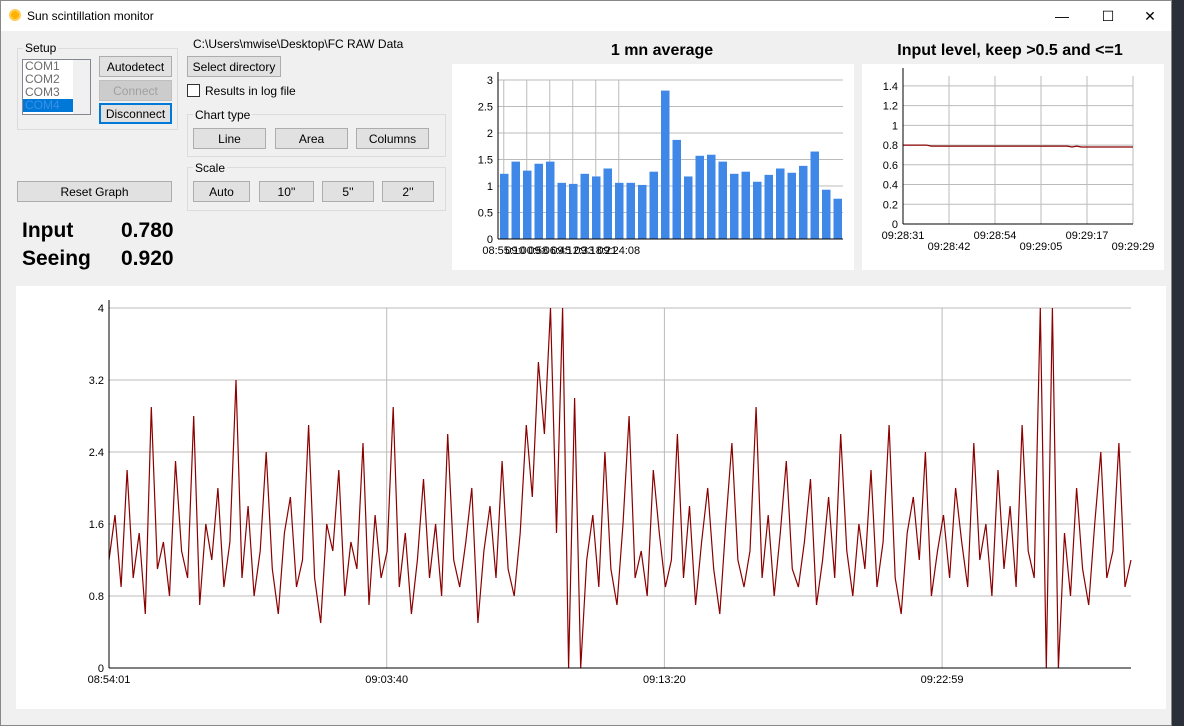 Image resolution: width=1184 pixels, height=726 pixels. What do you see at coordinates (490, 134) in the screenshot?
I see `y-tick-label: 2` at bounding box center [490, 134].